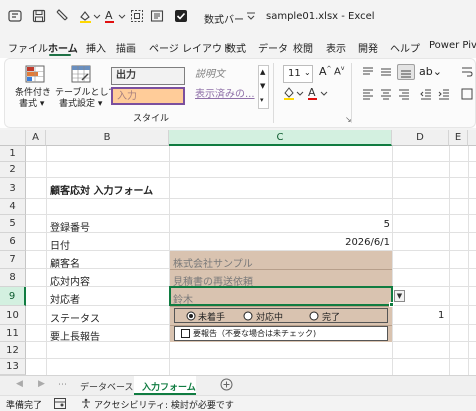 The height and width of the screenshot is (411, 476). What do you see at coordinates (13, 154) in the screenshot?
I see `row-header: 1` at bounding box center [13, 154].